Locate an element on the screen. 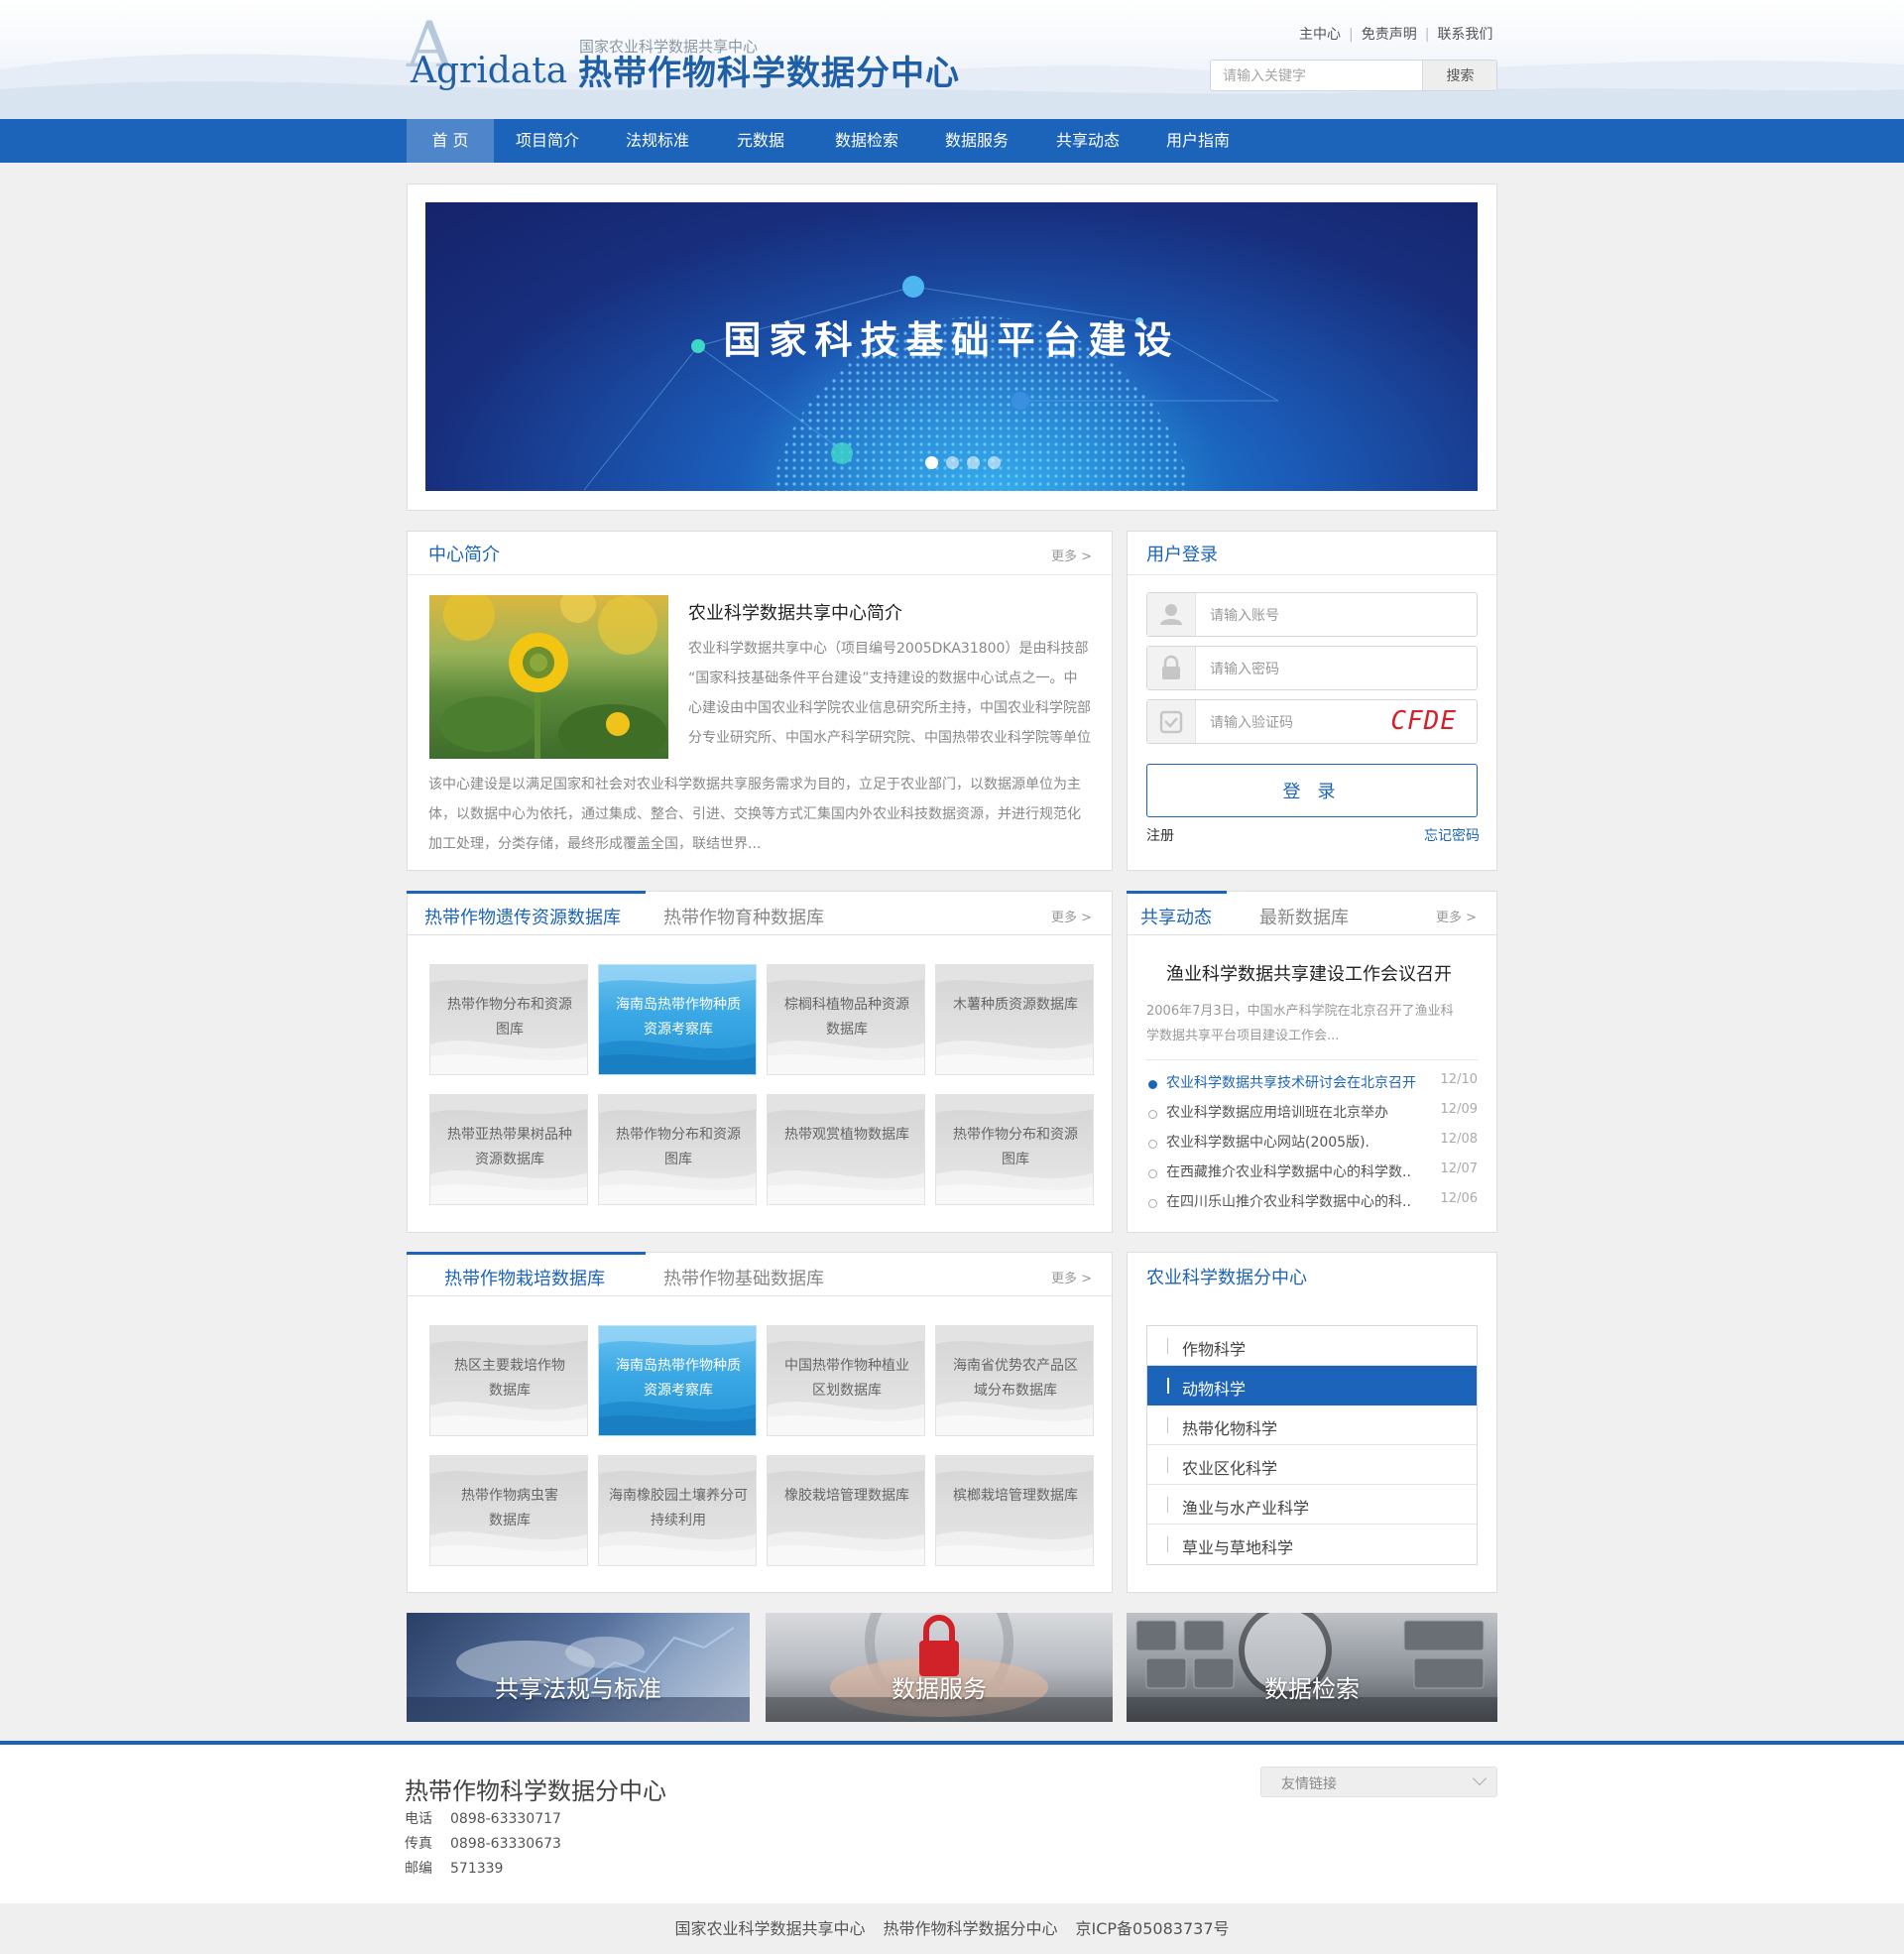 The image size is (1904, 1954). db-tile: 热区主要栽培作物 数据库 is located at coordinates (508, 1380).